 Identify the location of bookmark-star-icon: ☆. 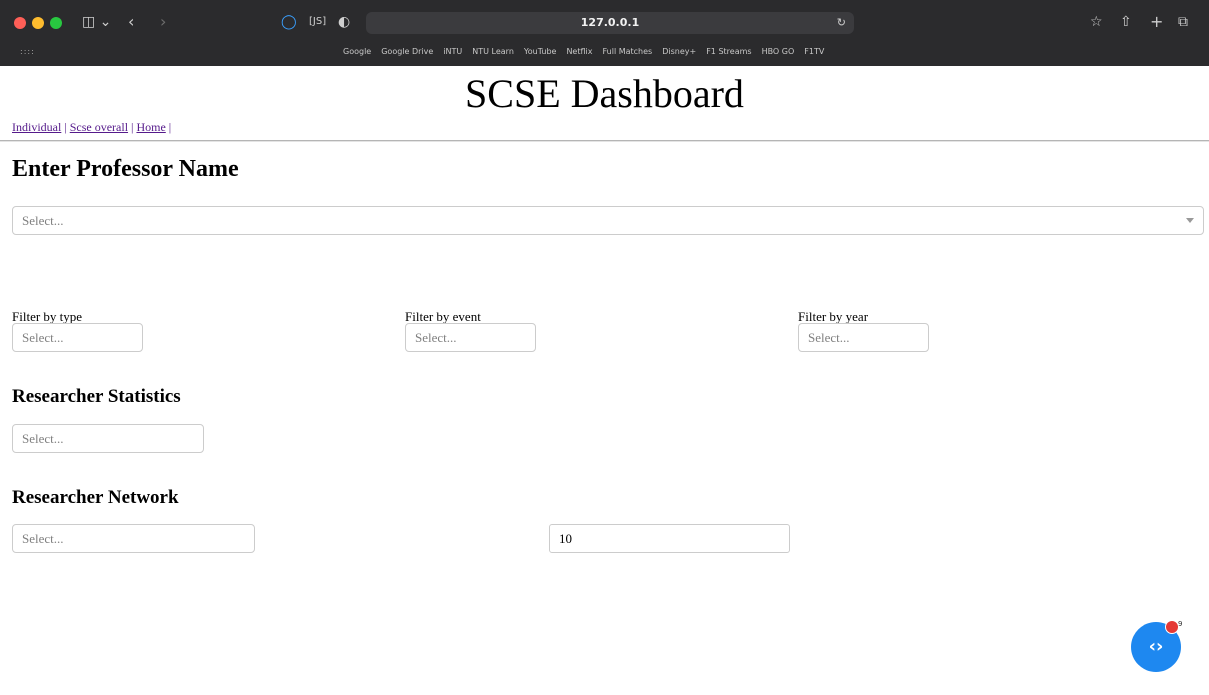
(1096, 22).